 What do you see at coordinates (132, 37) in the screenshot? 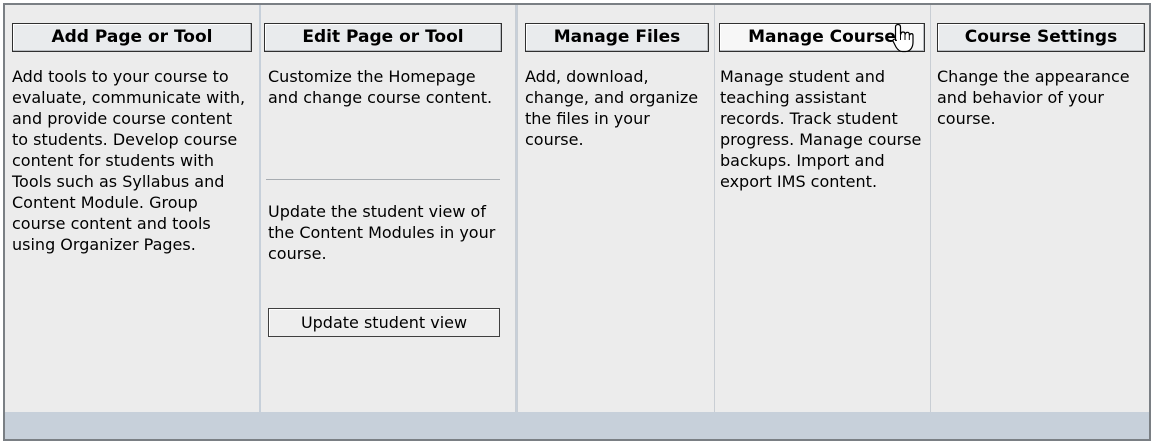
I see `add-page-or-tool-button: Add Page or Tool` at bounding box center [132, 37].